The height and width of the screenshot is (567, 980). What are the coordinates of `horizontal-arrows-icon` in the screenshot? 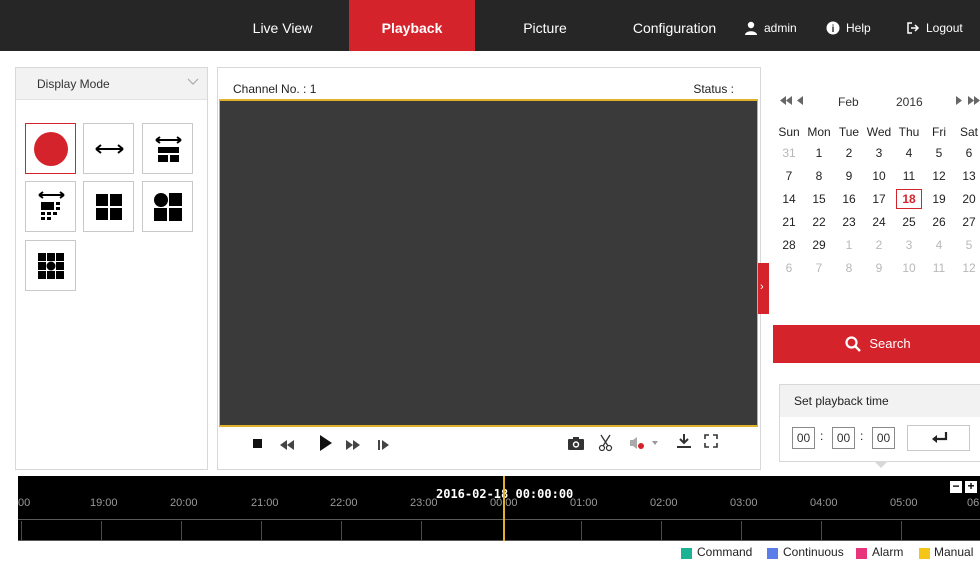 It's located at (109, 149).